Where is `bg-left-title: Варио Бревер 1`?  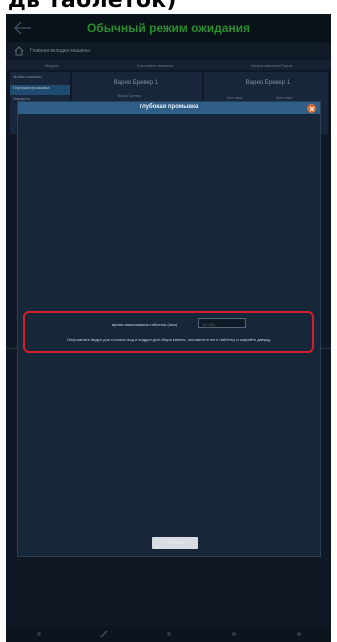 bg-left-title: Варио Бревер 1 is located at coordinates (136, 83).